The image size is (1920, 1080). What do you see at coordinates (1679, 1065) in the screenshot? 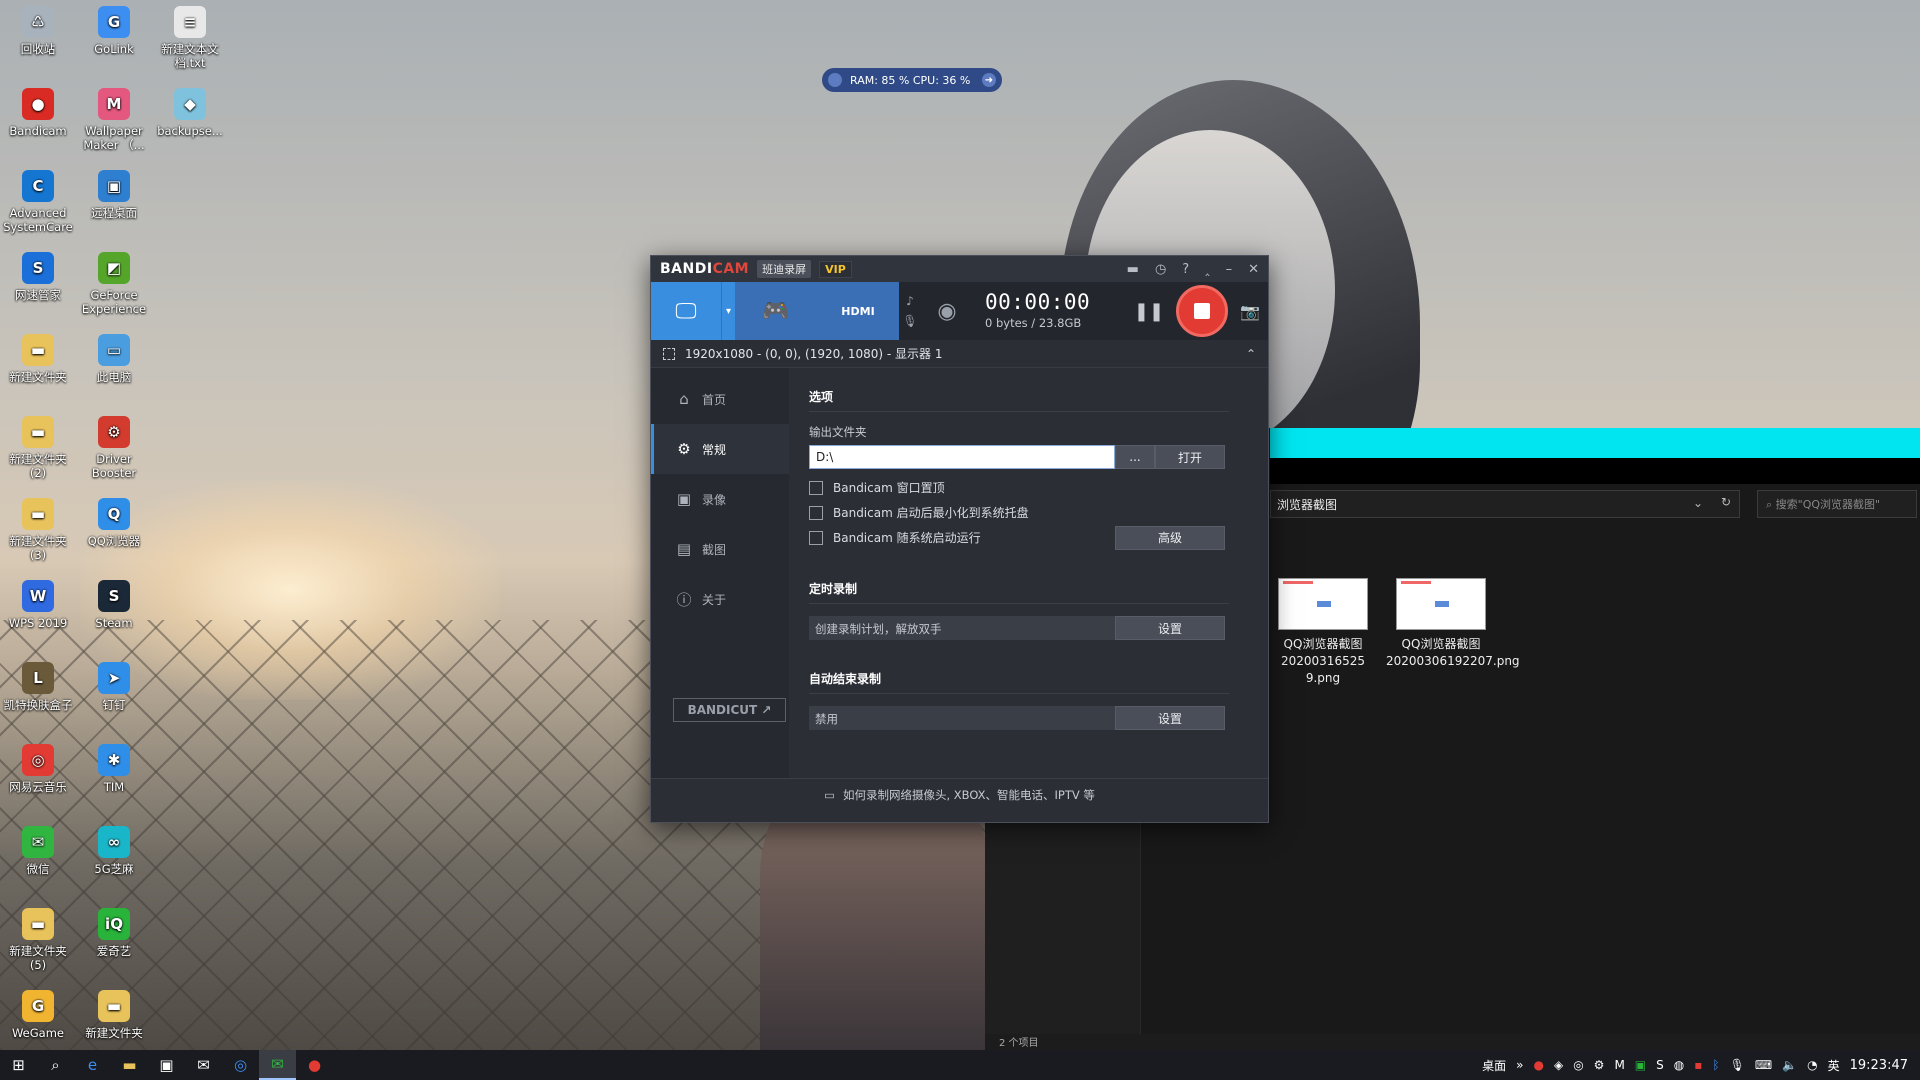
I see `tray-avatar-icon: ◍` at bounding box center [1679, 1065].